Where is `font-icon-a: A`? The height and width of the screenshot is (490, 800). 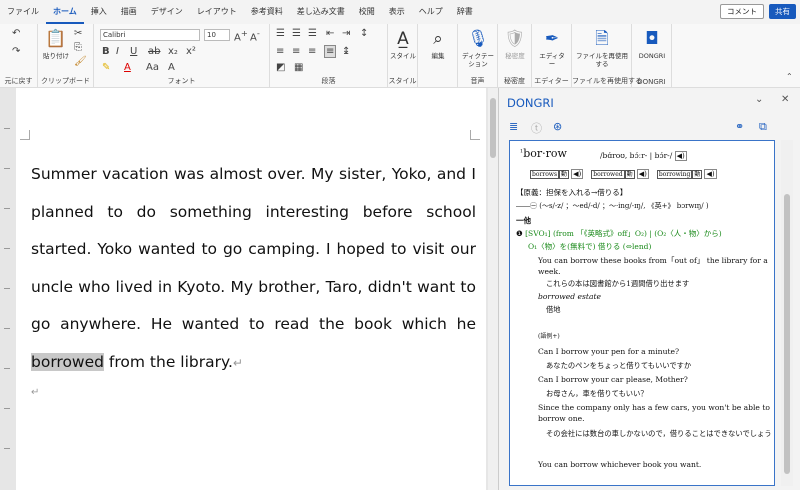 font-icon-a: A is located at coordinates (171, 67).